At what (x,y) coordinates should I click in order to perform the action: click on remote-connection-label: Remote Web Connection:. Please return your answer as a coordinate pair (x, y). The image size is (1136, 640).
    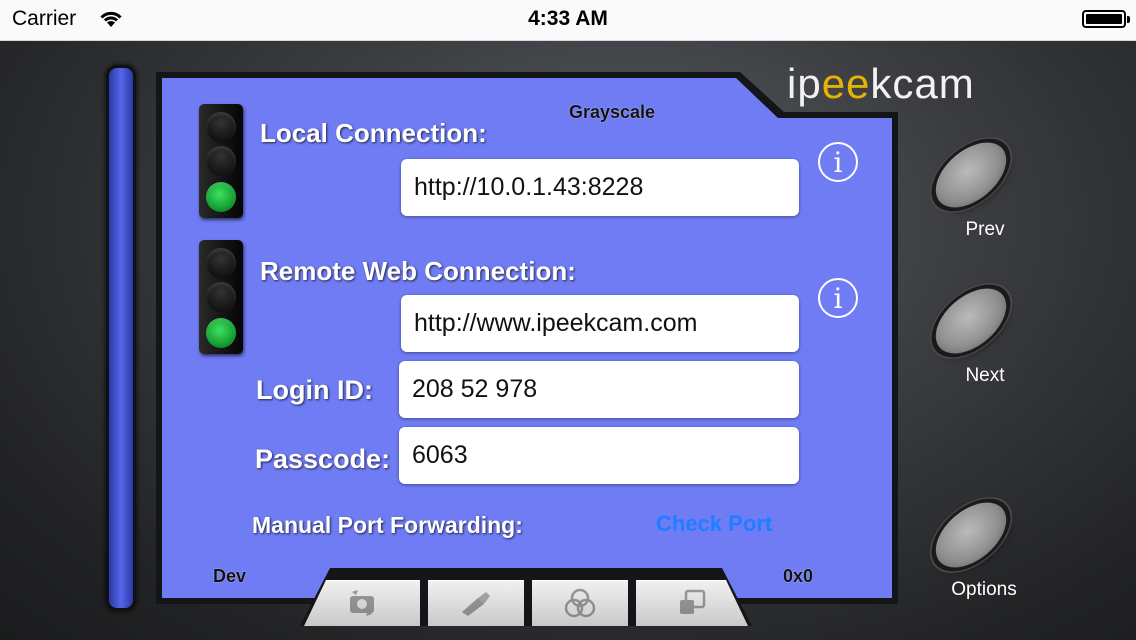
    Looking at the image, I should click on (418, 271).